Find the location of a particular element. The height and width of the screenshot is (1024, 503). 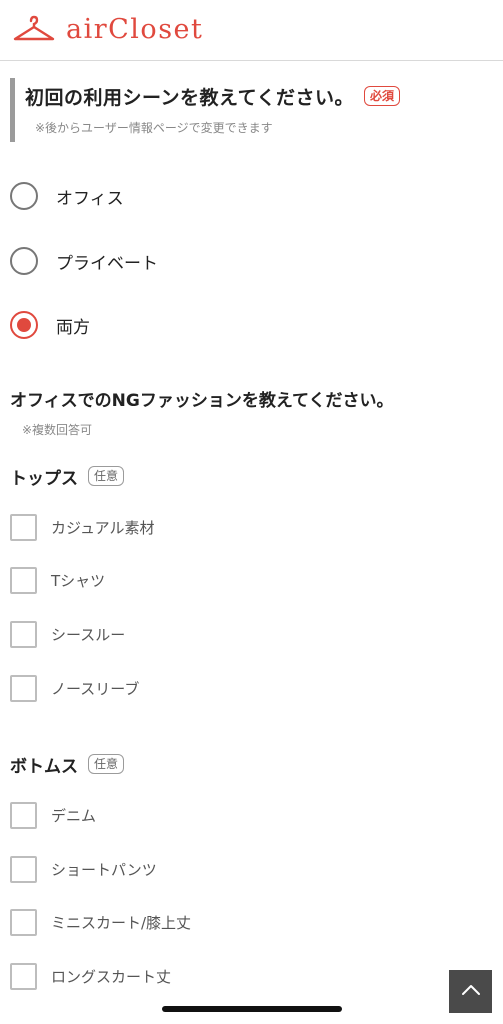

checkbox-label: ショートパンツ is located at coordinates (104, 869).